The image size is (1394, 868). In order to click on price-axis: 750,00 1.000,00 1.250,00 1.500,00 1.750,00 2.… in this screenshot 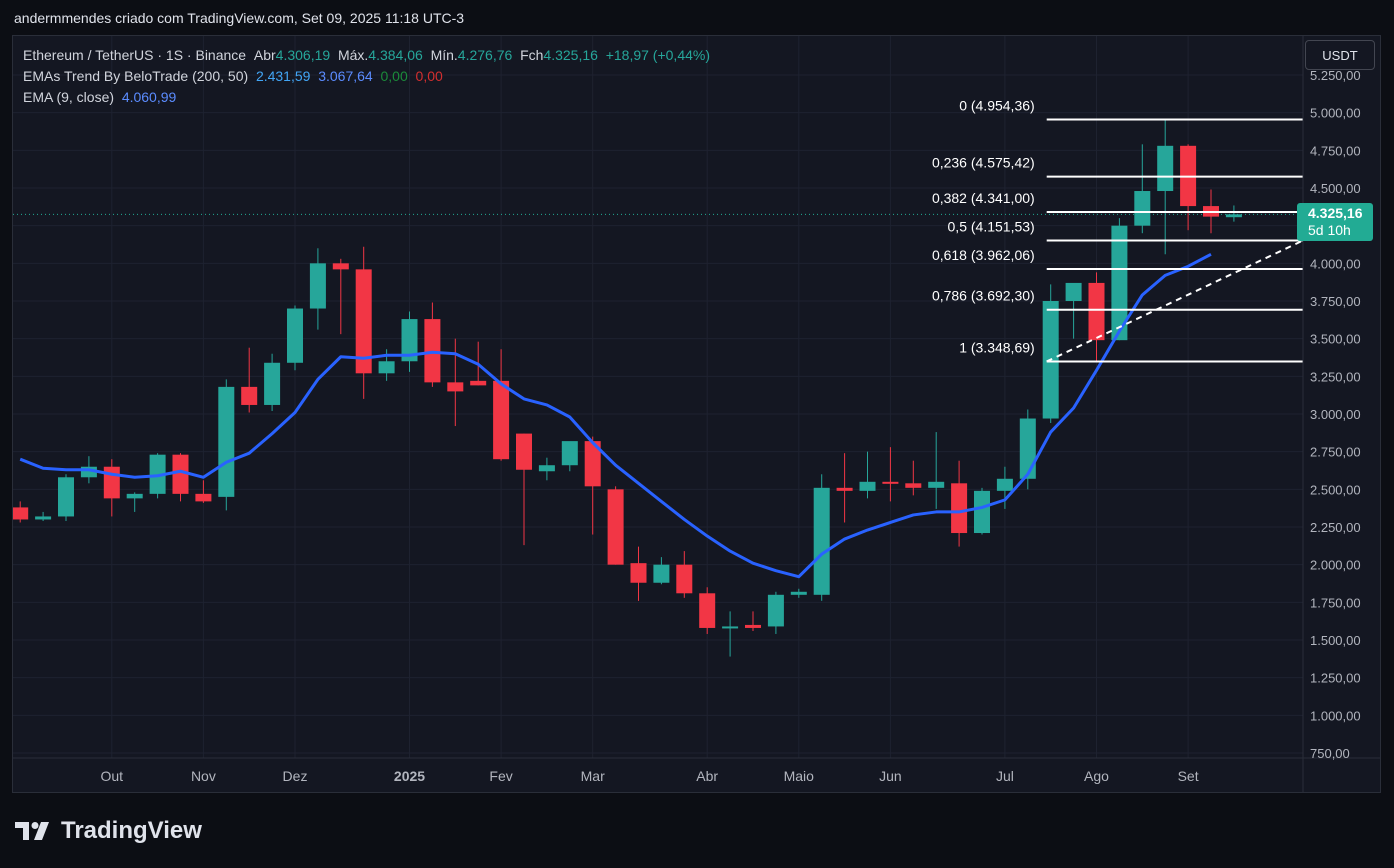, I will do `click(1335, 414)`.